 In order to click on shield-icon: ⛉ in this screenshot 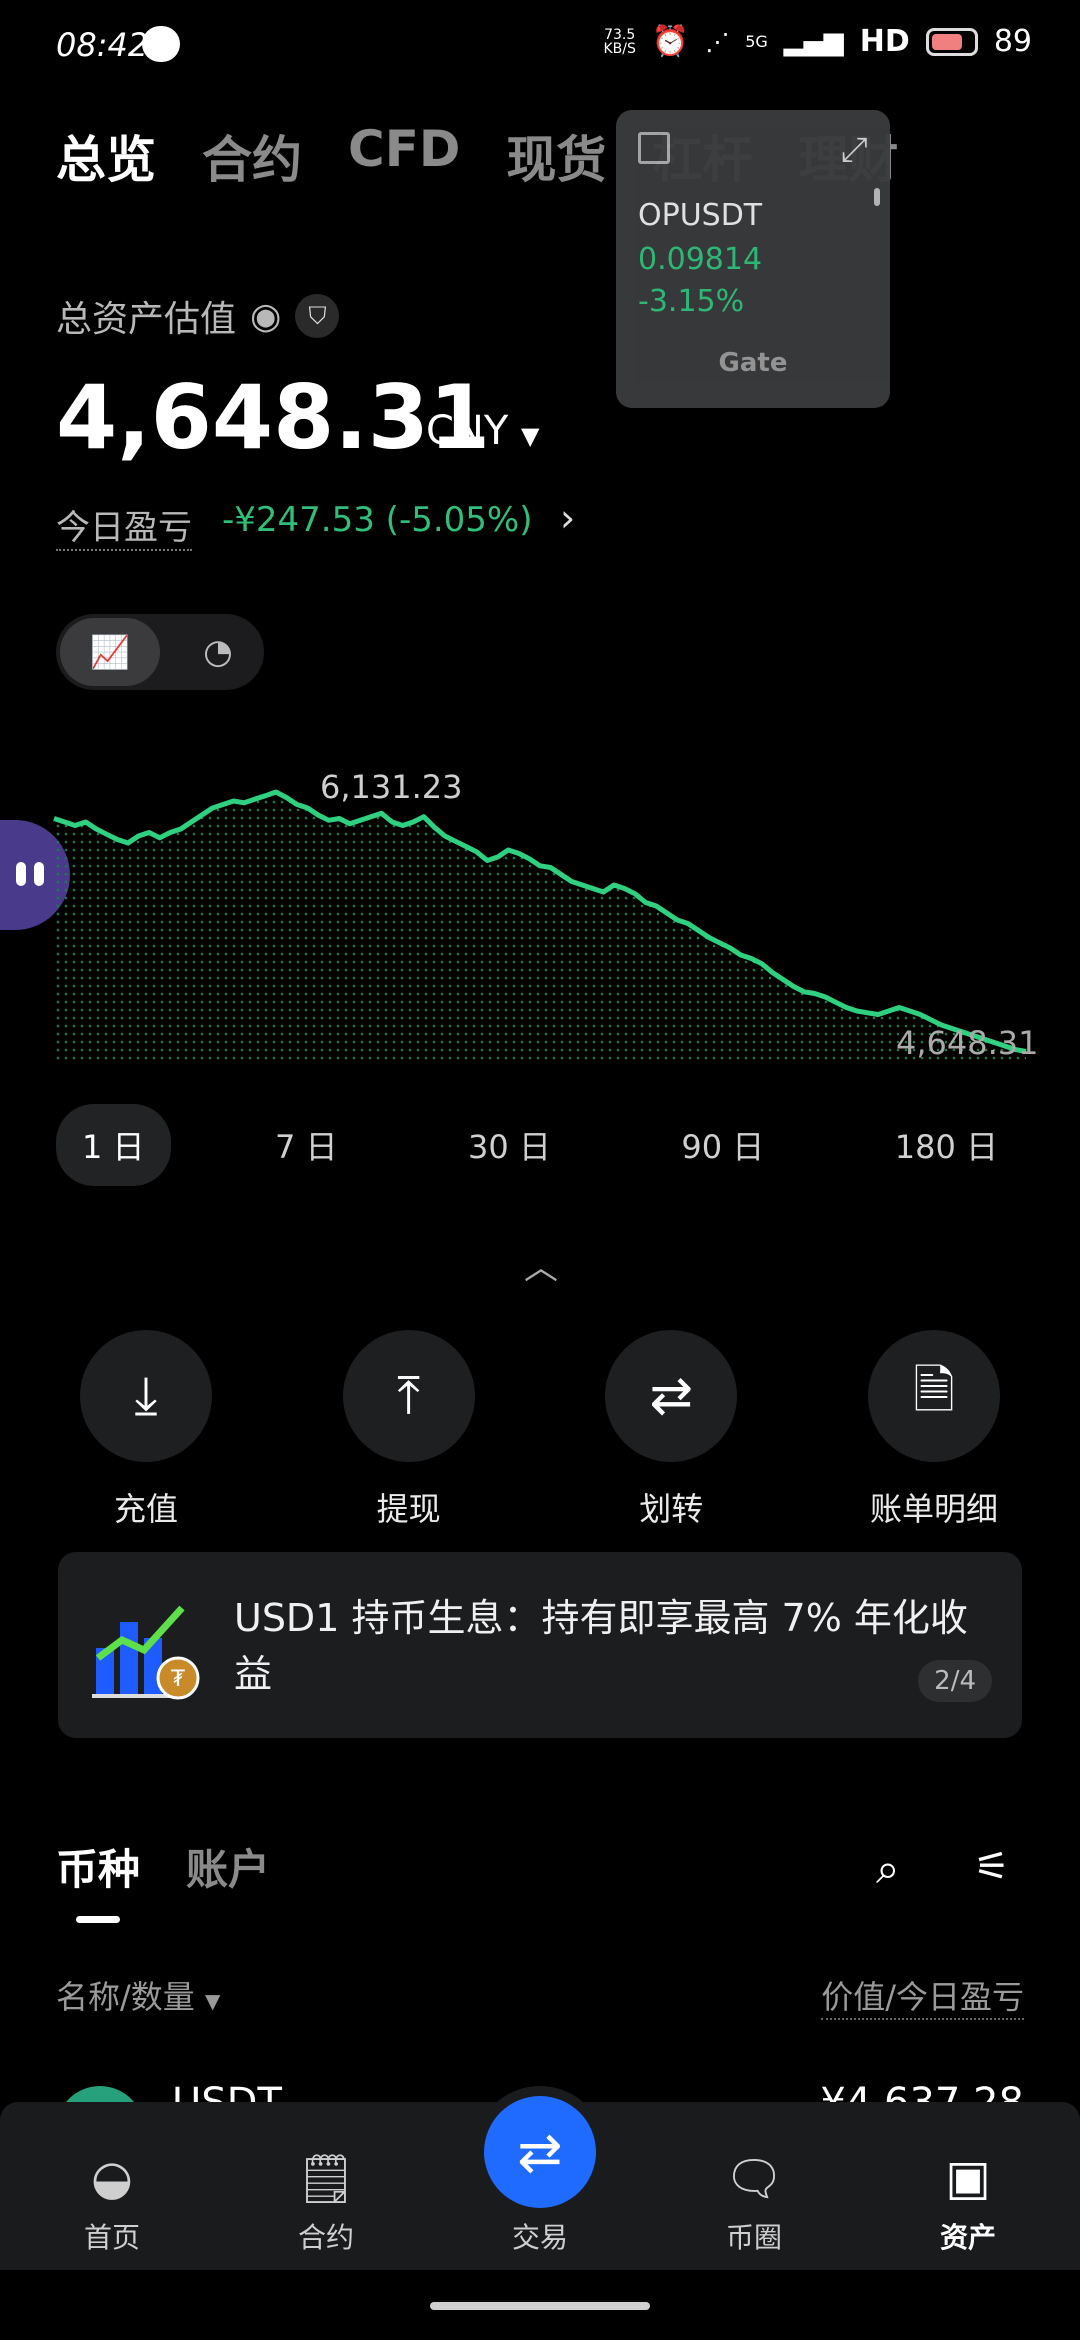, I will do `click(317, 316)`.